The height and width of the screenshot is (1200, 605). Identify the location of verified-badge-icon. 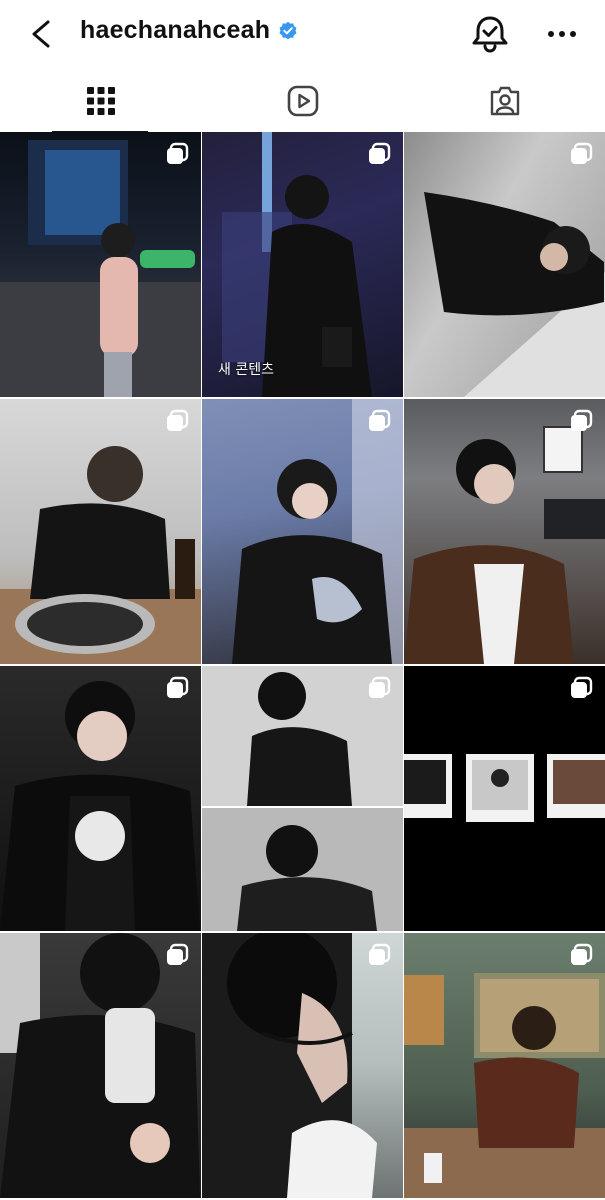
(288, 30).